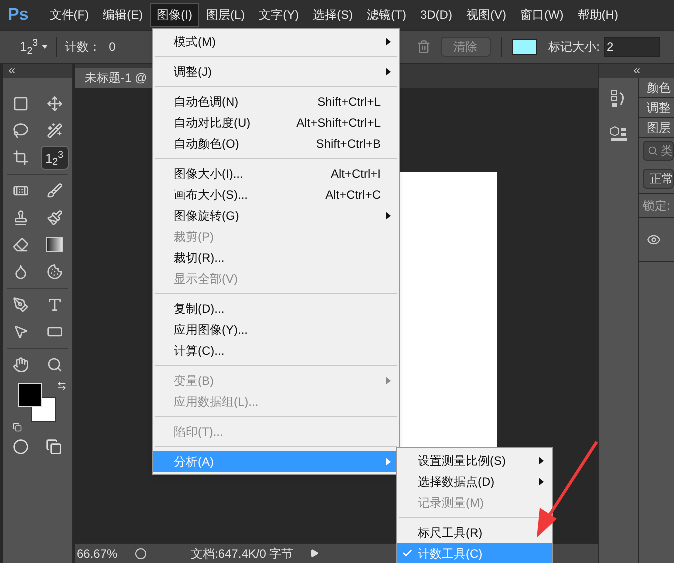 This screenshot has height=563, width=674. I want to click on menu-item-label: 自动色调(N), so click(206, 102).